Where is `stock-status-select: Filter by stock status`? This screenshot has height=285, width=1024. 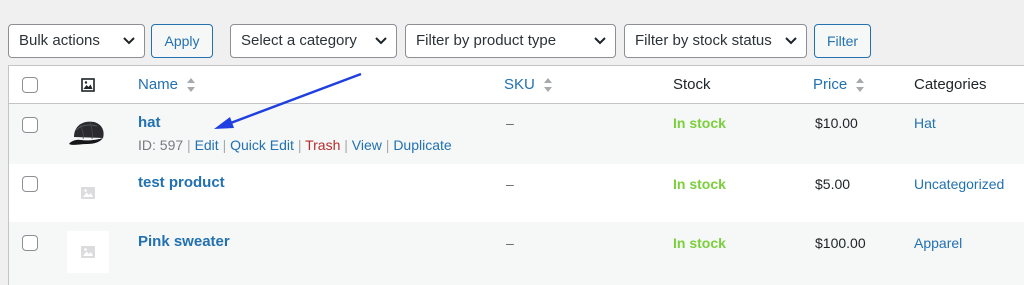 stock-status-select: Filter by stock status is located at coordinates (715, 41).